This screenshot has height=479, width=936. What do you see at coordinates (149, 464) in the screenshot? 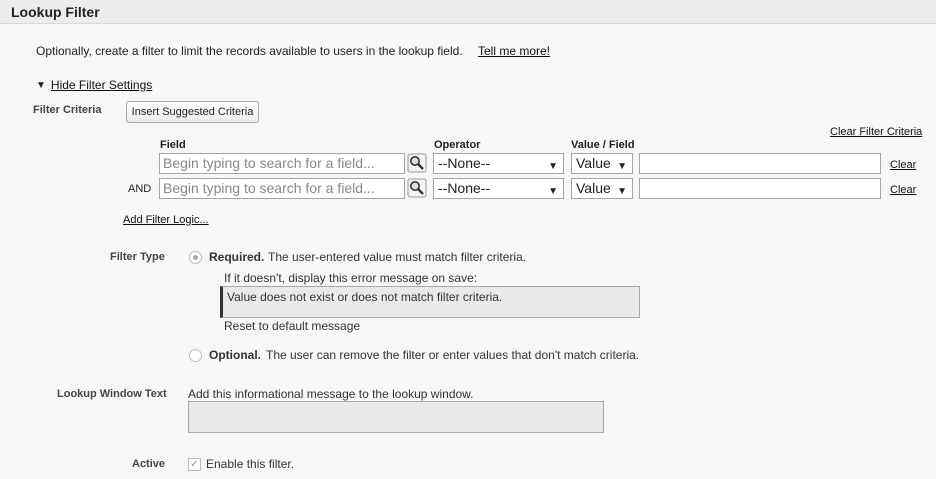
I see `active-label: Active` at bounding box center [149, 464].